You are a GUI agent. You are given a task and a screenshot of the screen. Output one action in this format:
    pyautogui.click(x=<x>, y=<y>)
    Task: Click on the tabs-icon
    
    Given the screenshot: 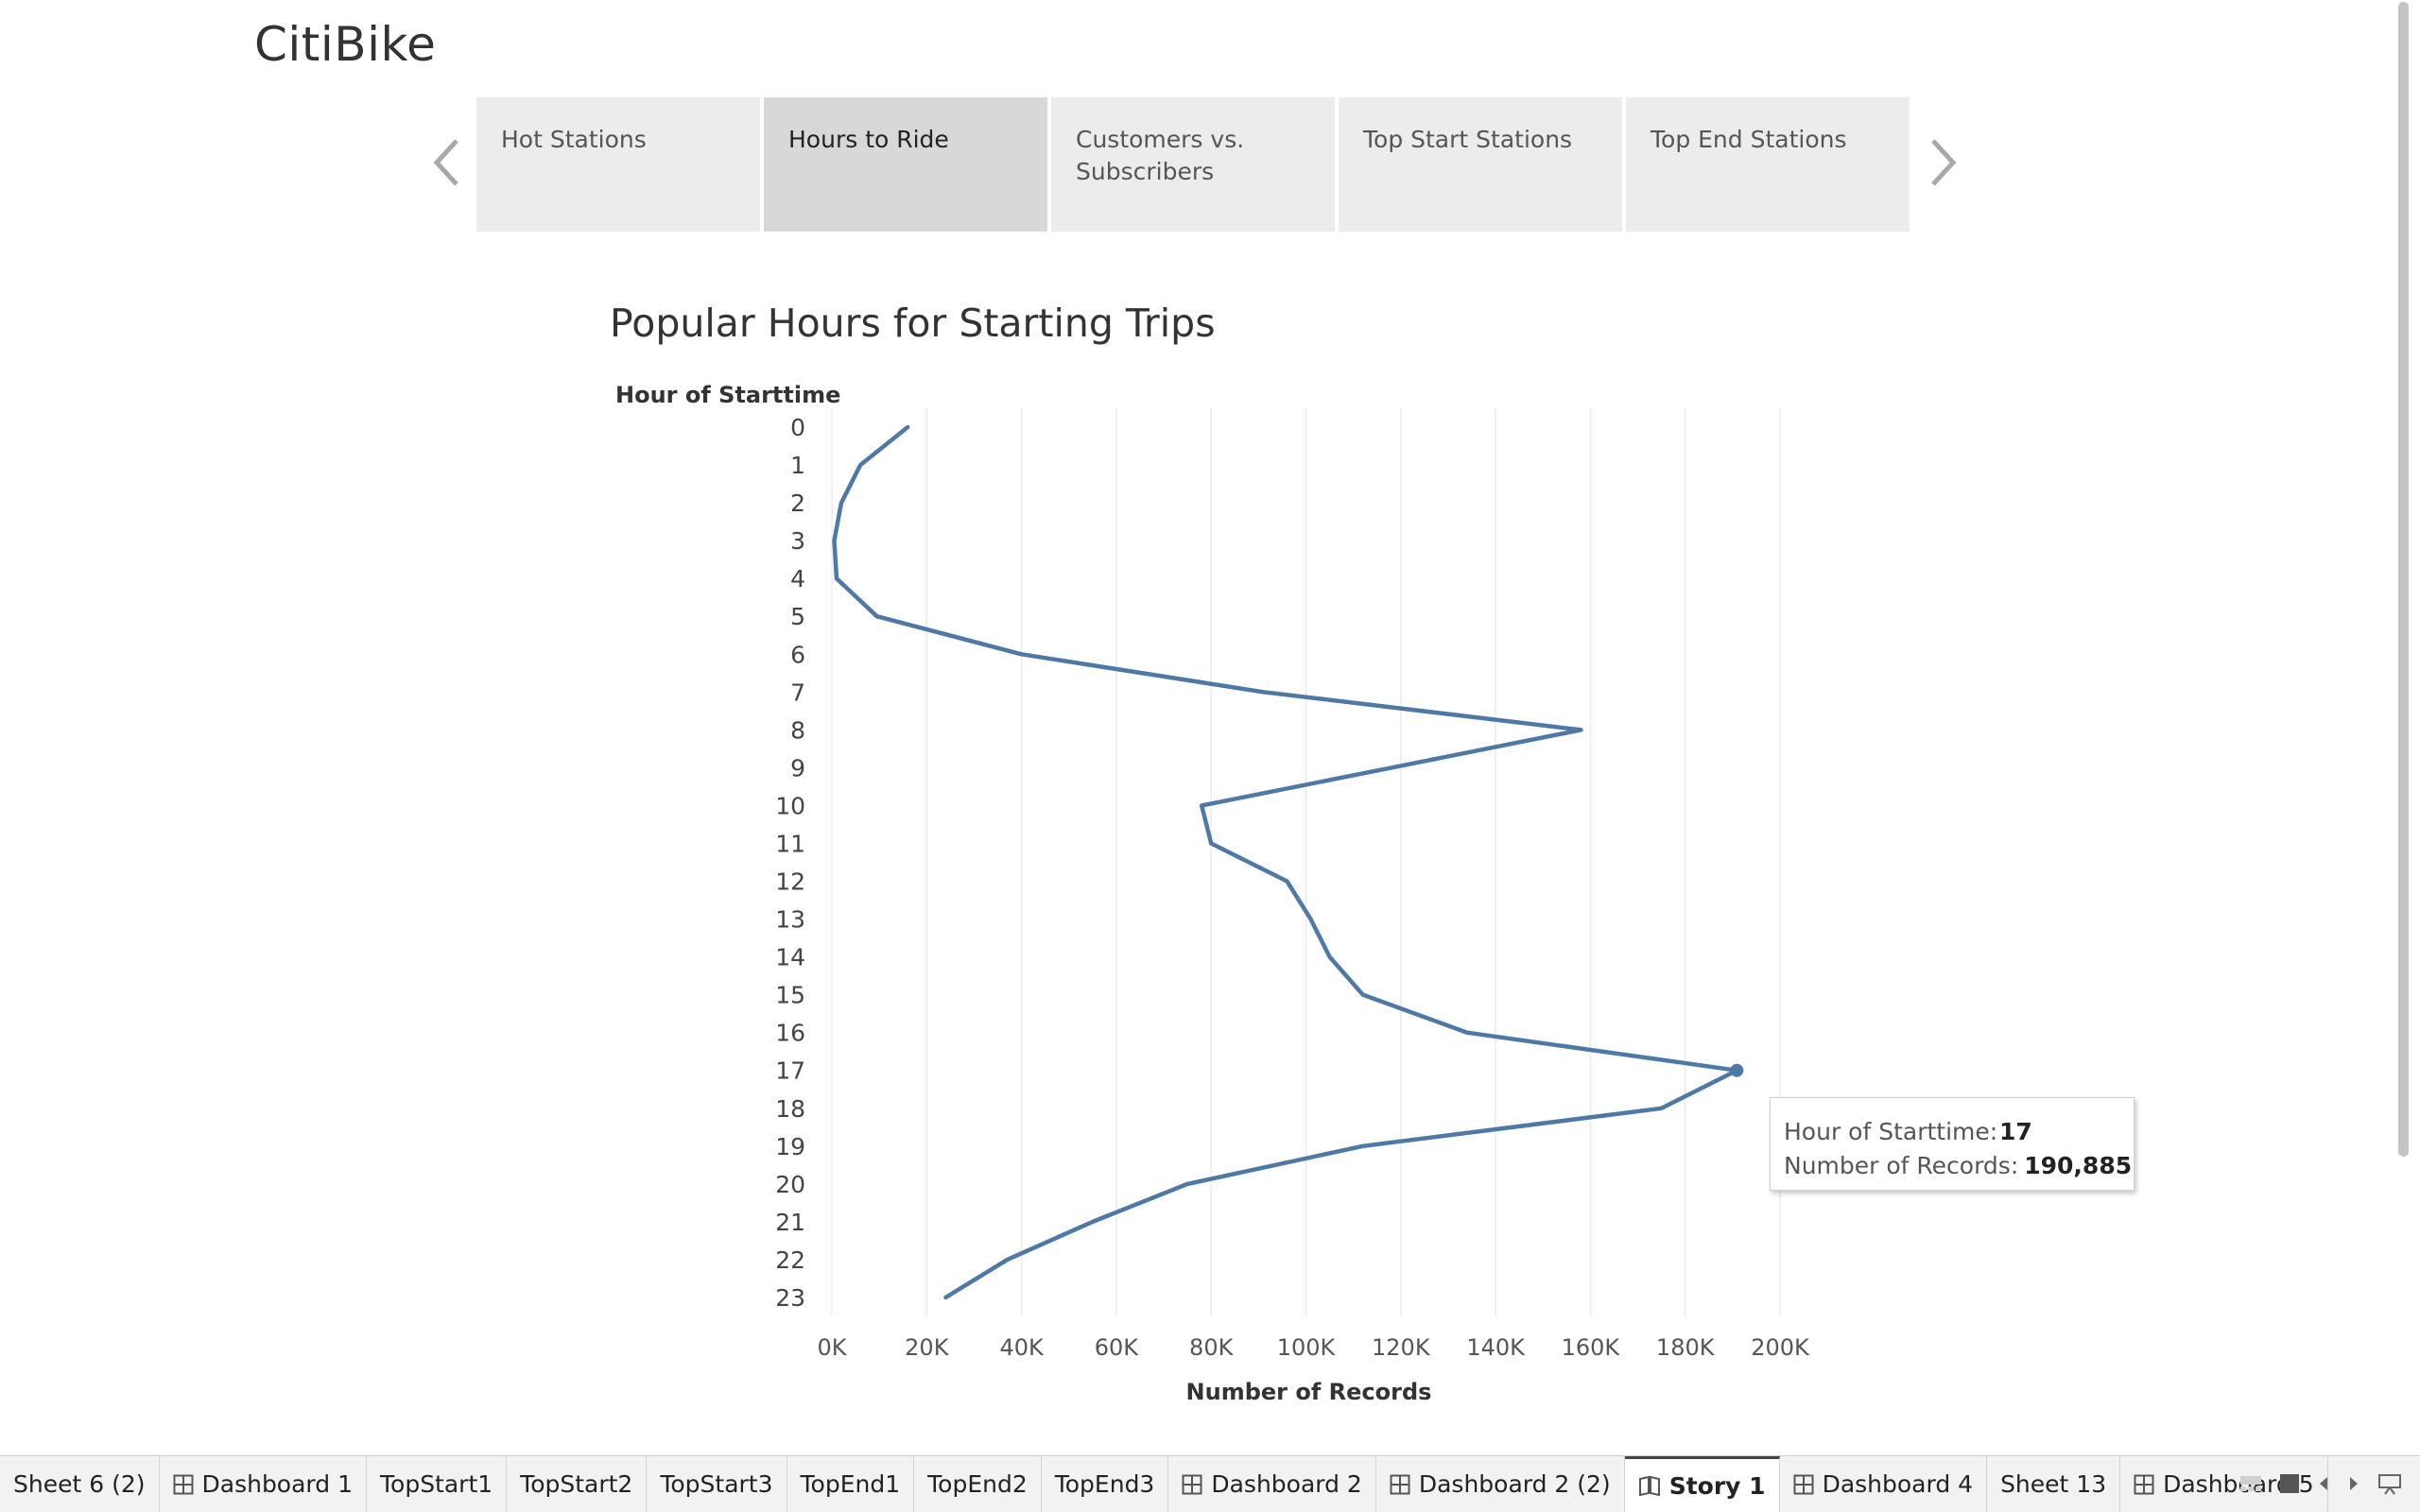 What is the action you would take?
    pyautogui.click(x=2289, y=1483)
    